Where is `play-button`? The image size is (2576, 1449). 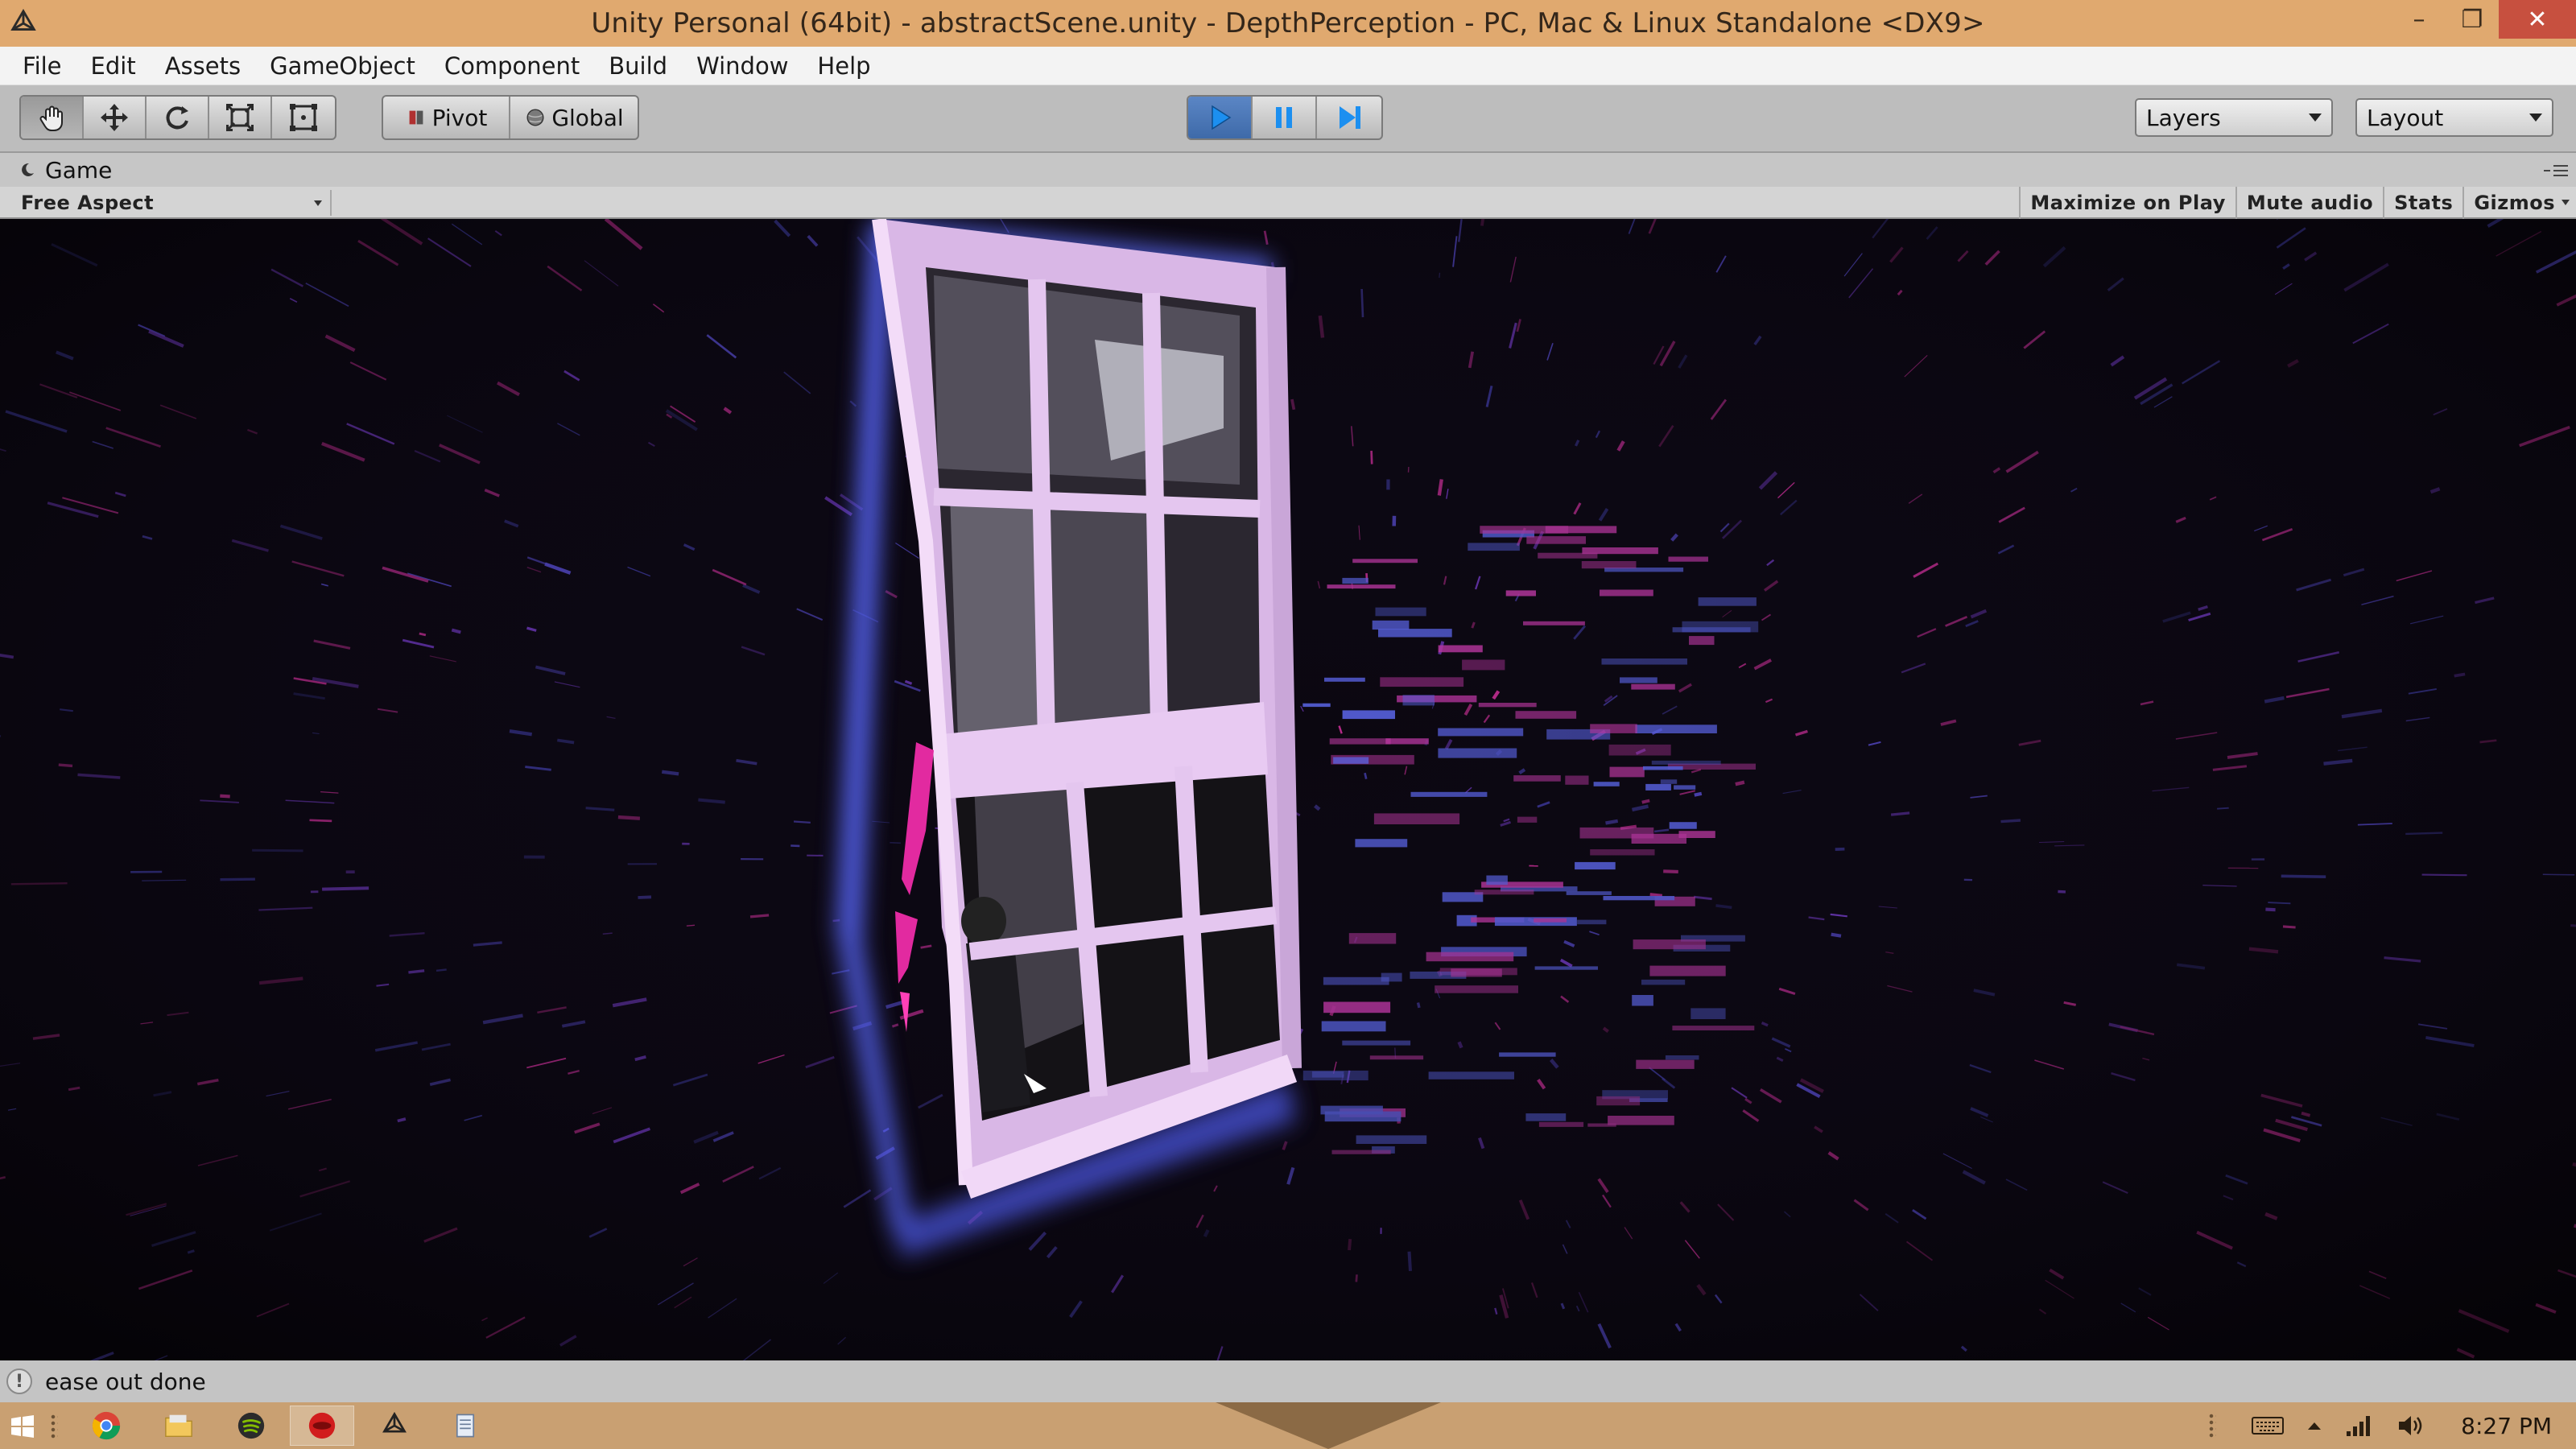 play-button is located at coordinates (1220, 117).